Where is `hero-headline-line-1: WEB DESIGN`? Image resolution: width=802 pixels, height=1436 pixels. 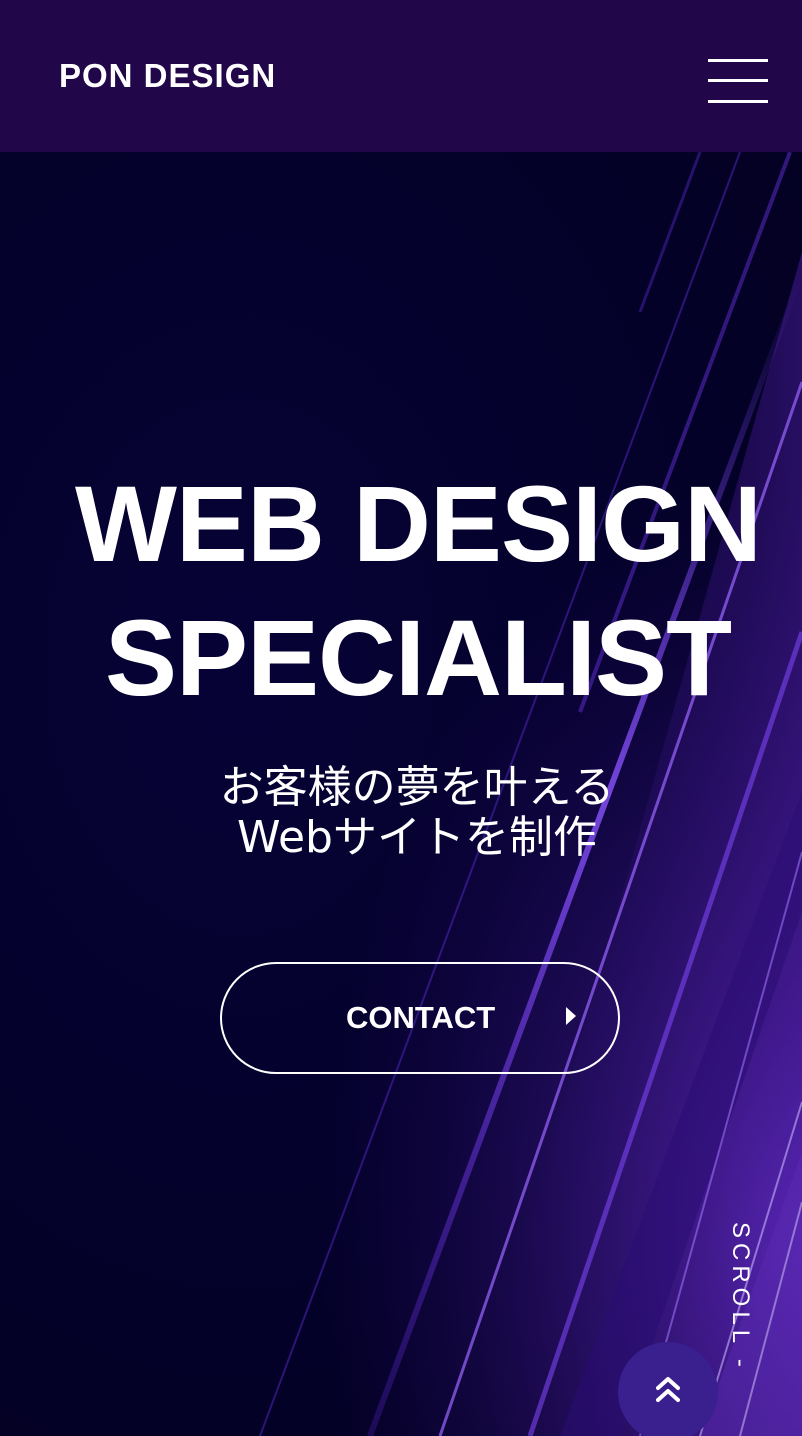
hero-headline-line-1: WEB DESIGN is located at coordinates (418, 523).